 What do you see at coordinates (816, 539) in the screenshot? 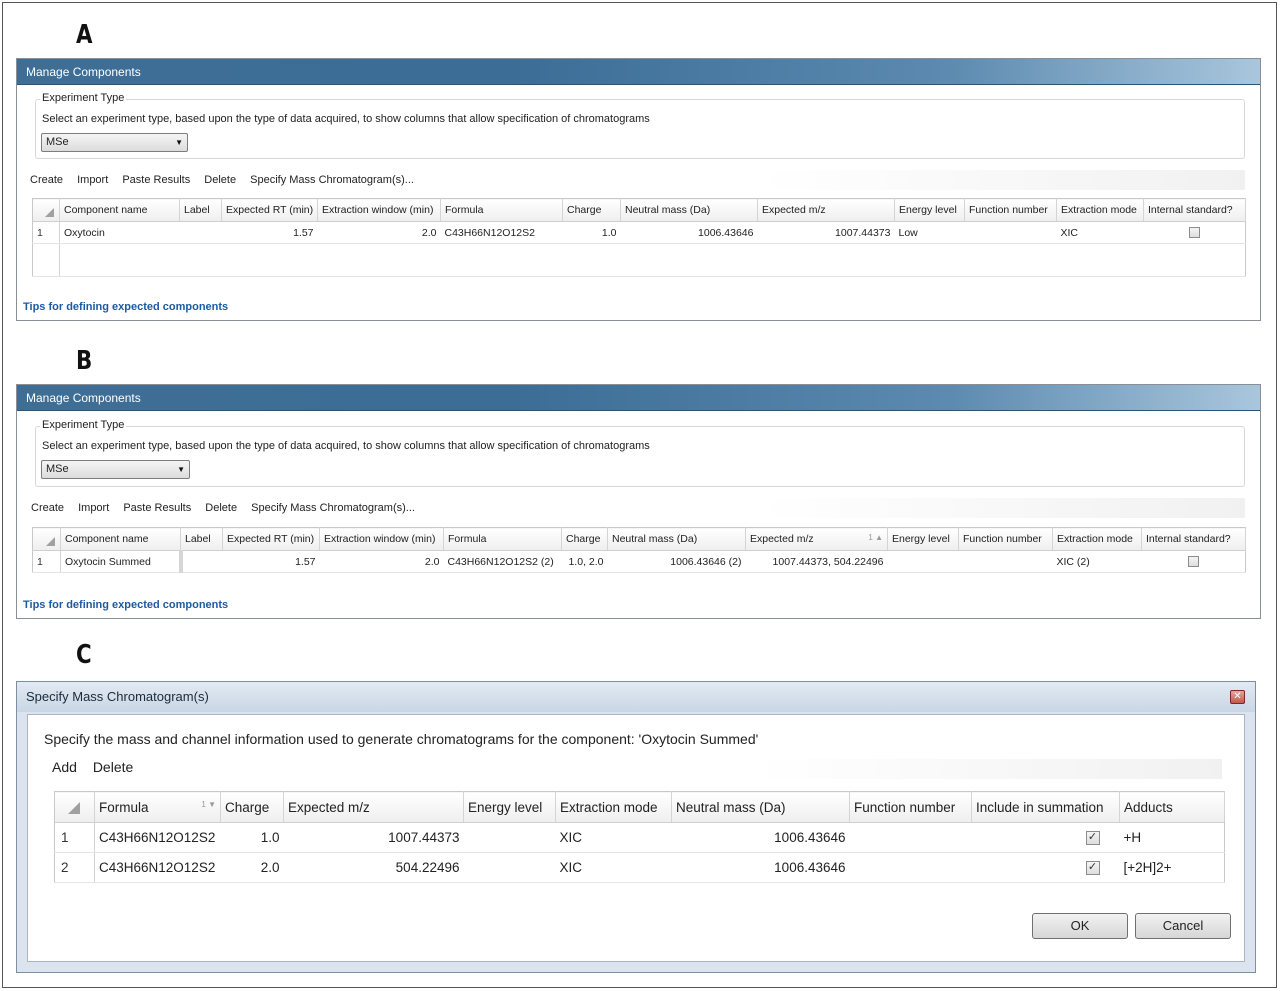
I see `column-header: Expected m/z 1 ▲` at bounding box center [816, 539].